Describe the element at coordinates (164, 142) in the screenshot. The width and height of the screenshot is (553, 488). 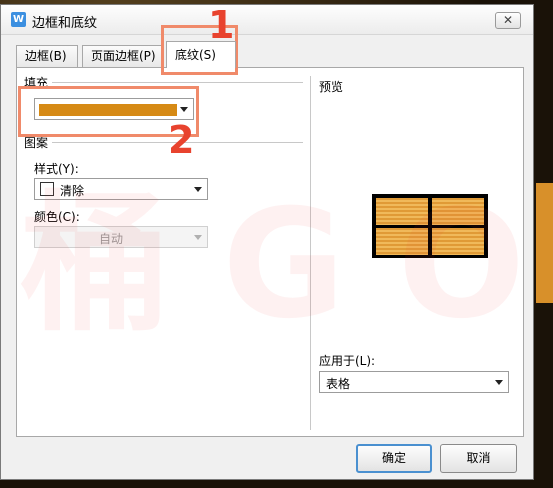
I see `pattern-group-line` at that location.